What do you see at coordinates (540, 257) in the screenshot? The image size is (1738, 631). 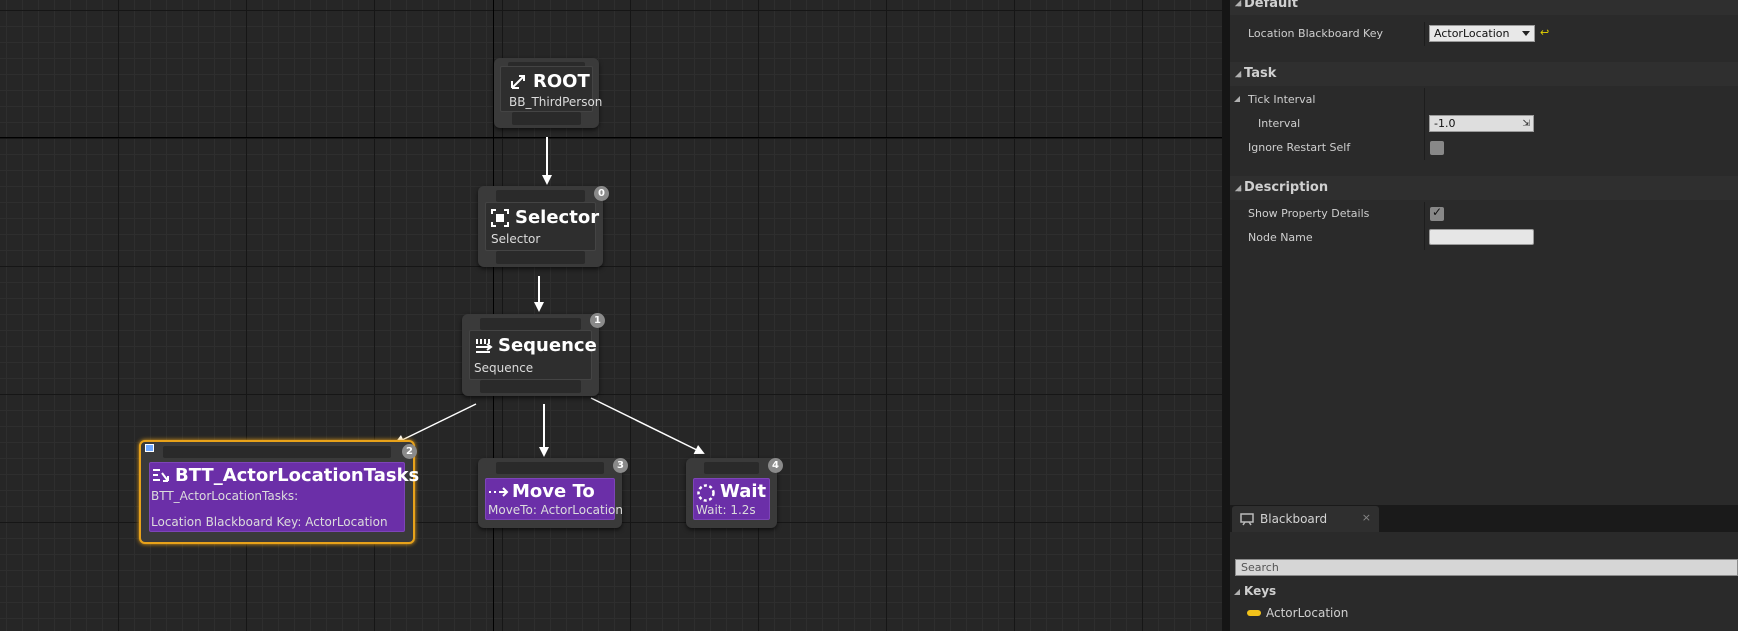 I see `selector-pin-bottom` at bounding box center [540, 257].